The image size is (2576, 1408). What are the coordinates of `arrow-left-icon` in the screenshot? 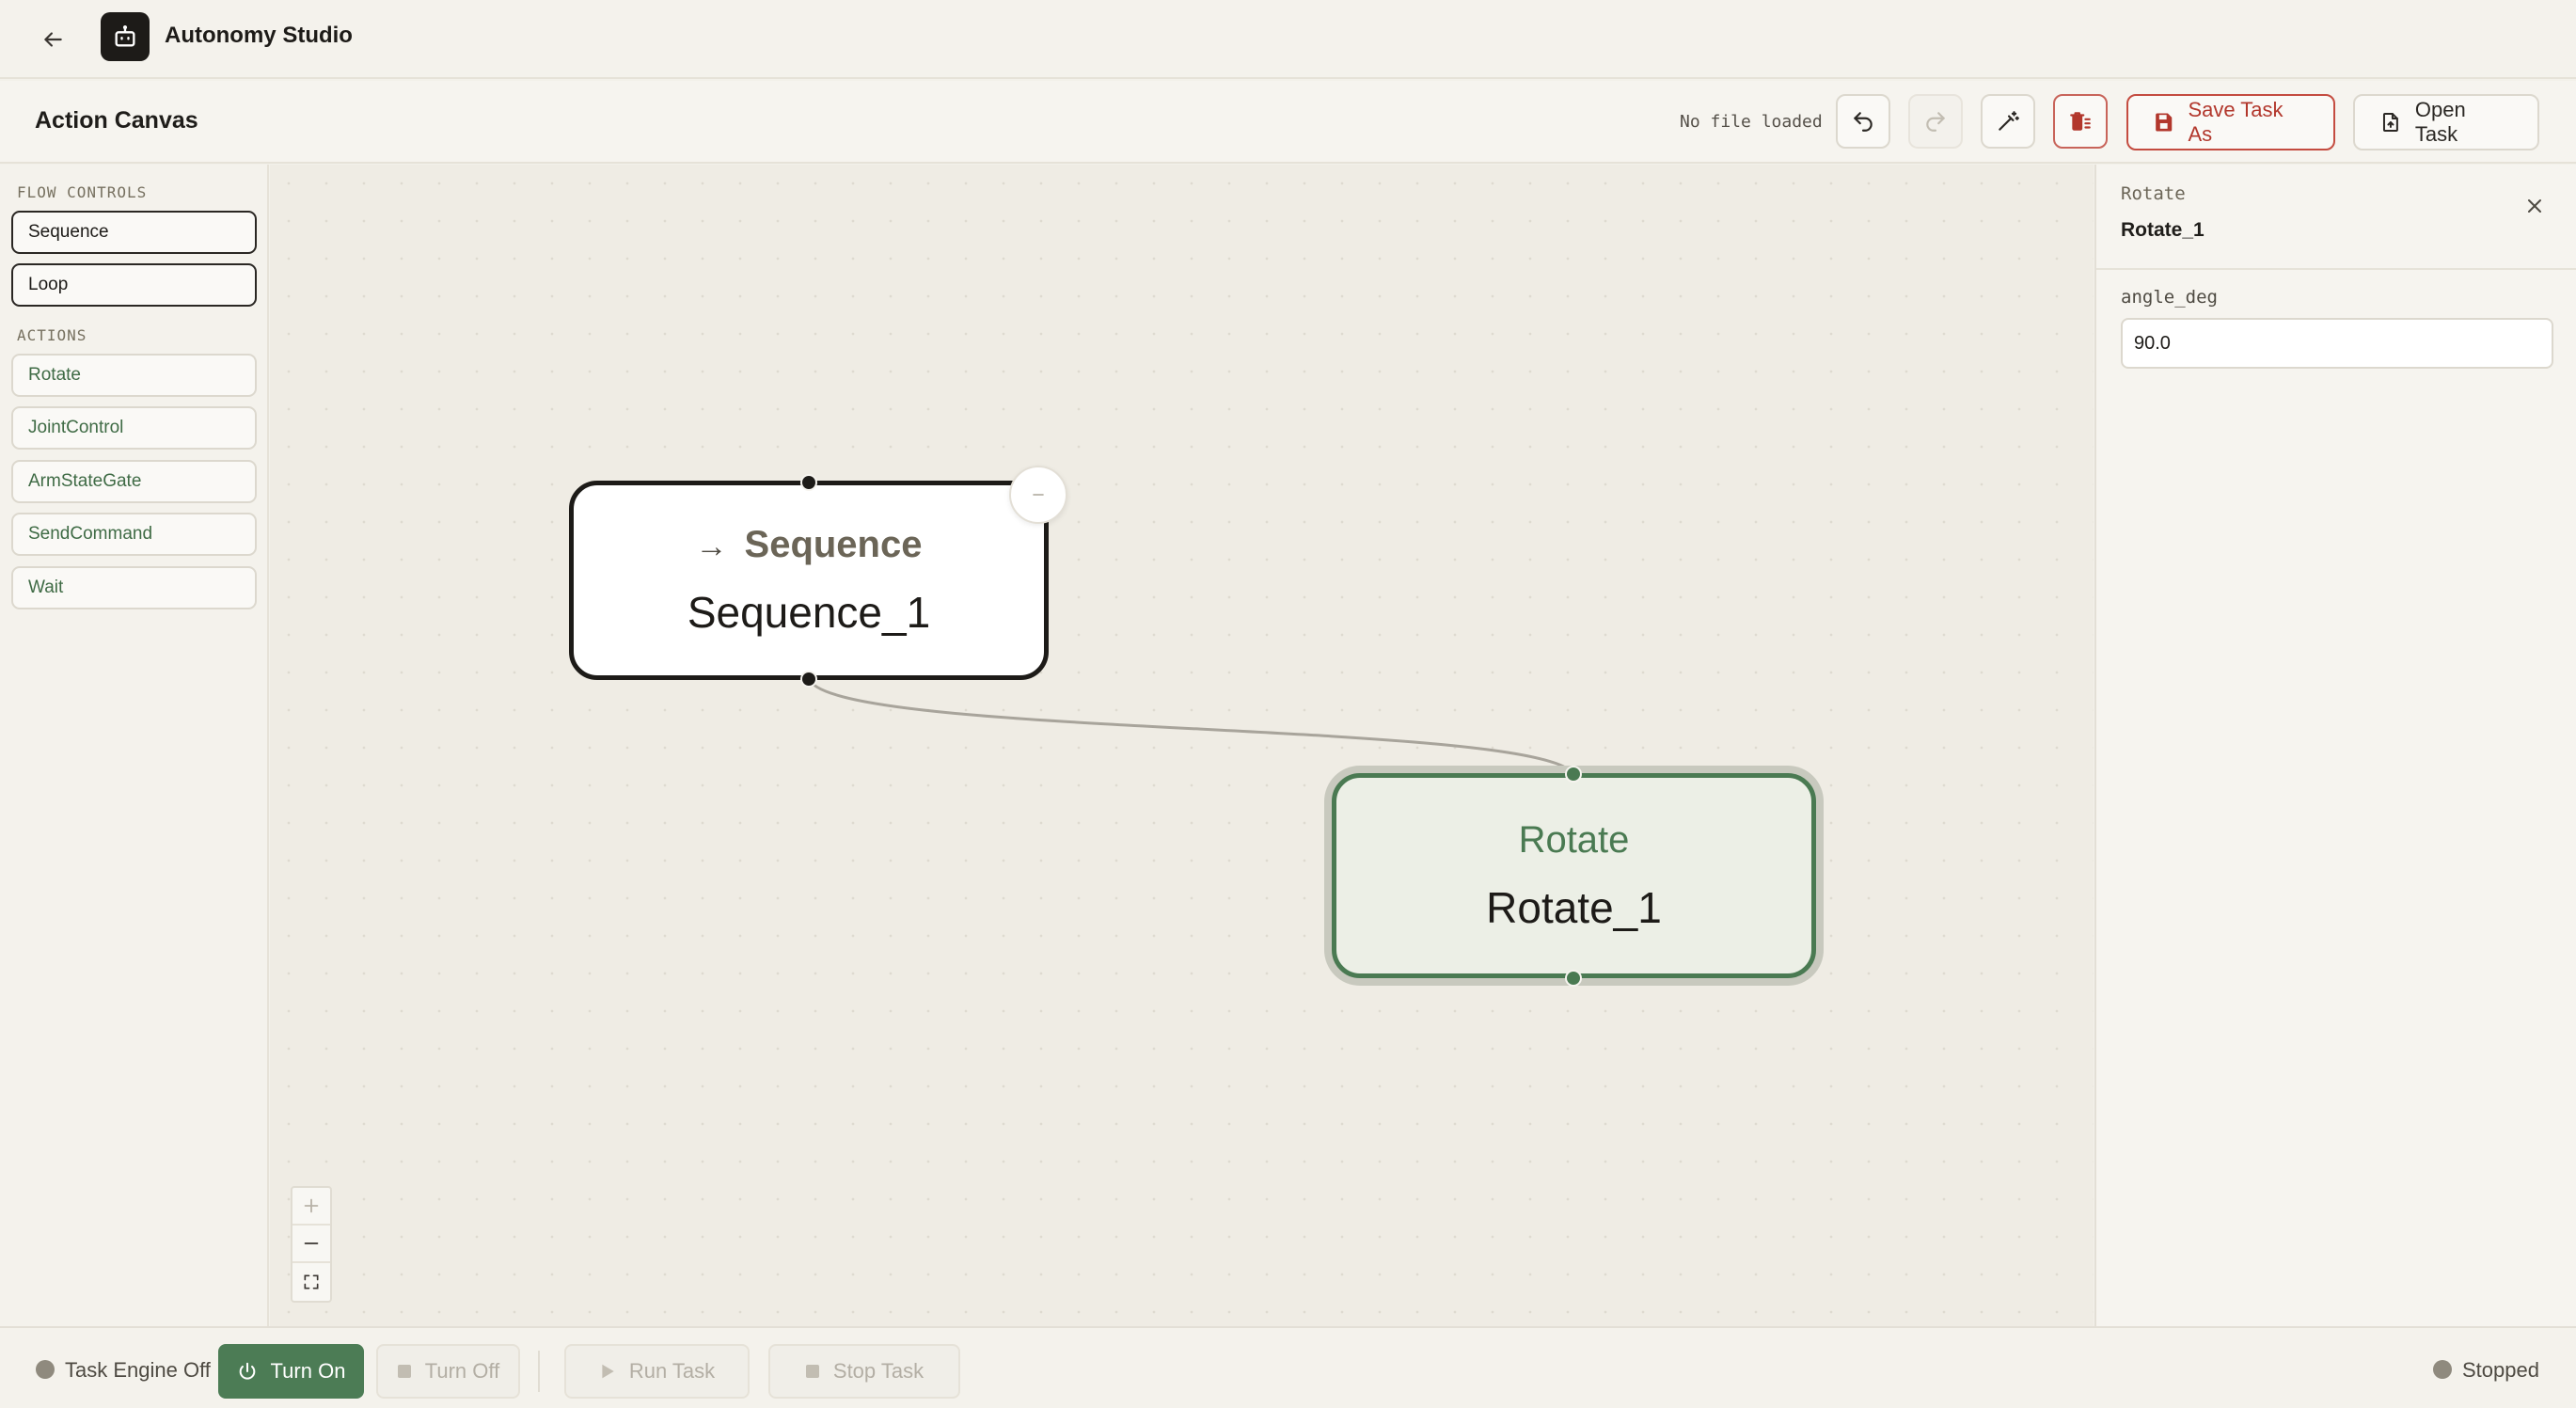 It's located at (53, 39).